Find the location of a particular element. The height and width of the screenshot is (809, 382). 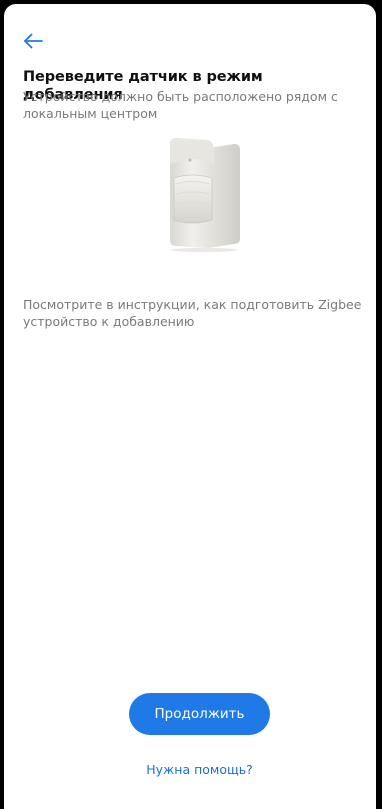

arrow-left-icon is located at coordinates (33, 41).